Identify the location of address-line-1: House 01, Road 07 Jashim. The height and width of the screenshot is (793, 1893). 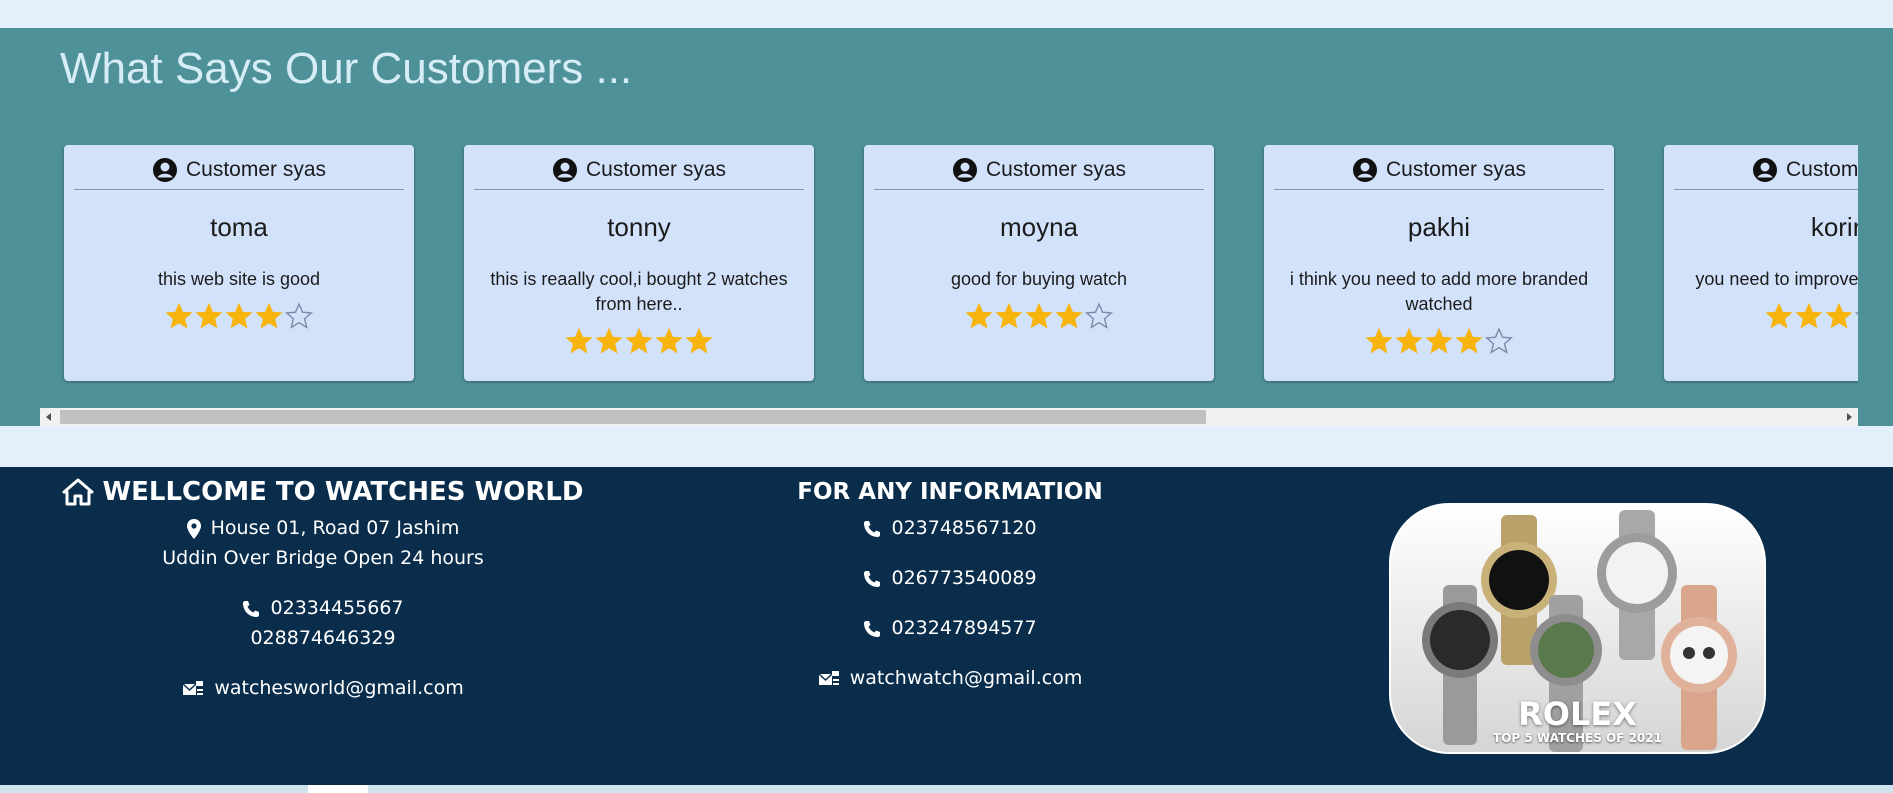
(335, 528).